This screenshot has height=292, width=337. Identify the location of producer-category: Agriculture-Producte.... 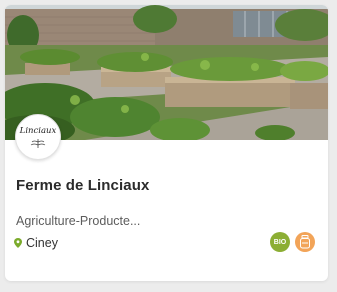
(78, 221).